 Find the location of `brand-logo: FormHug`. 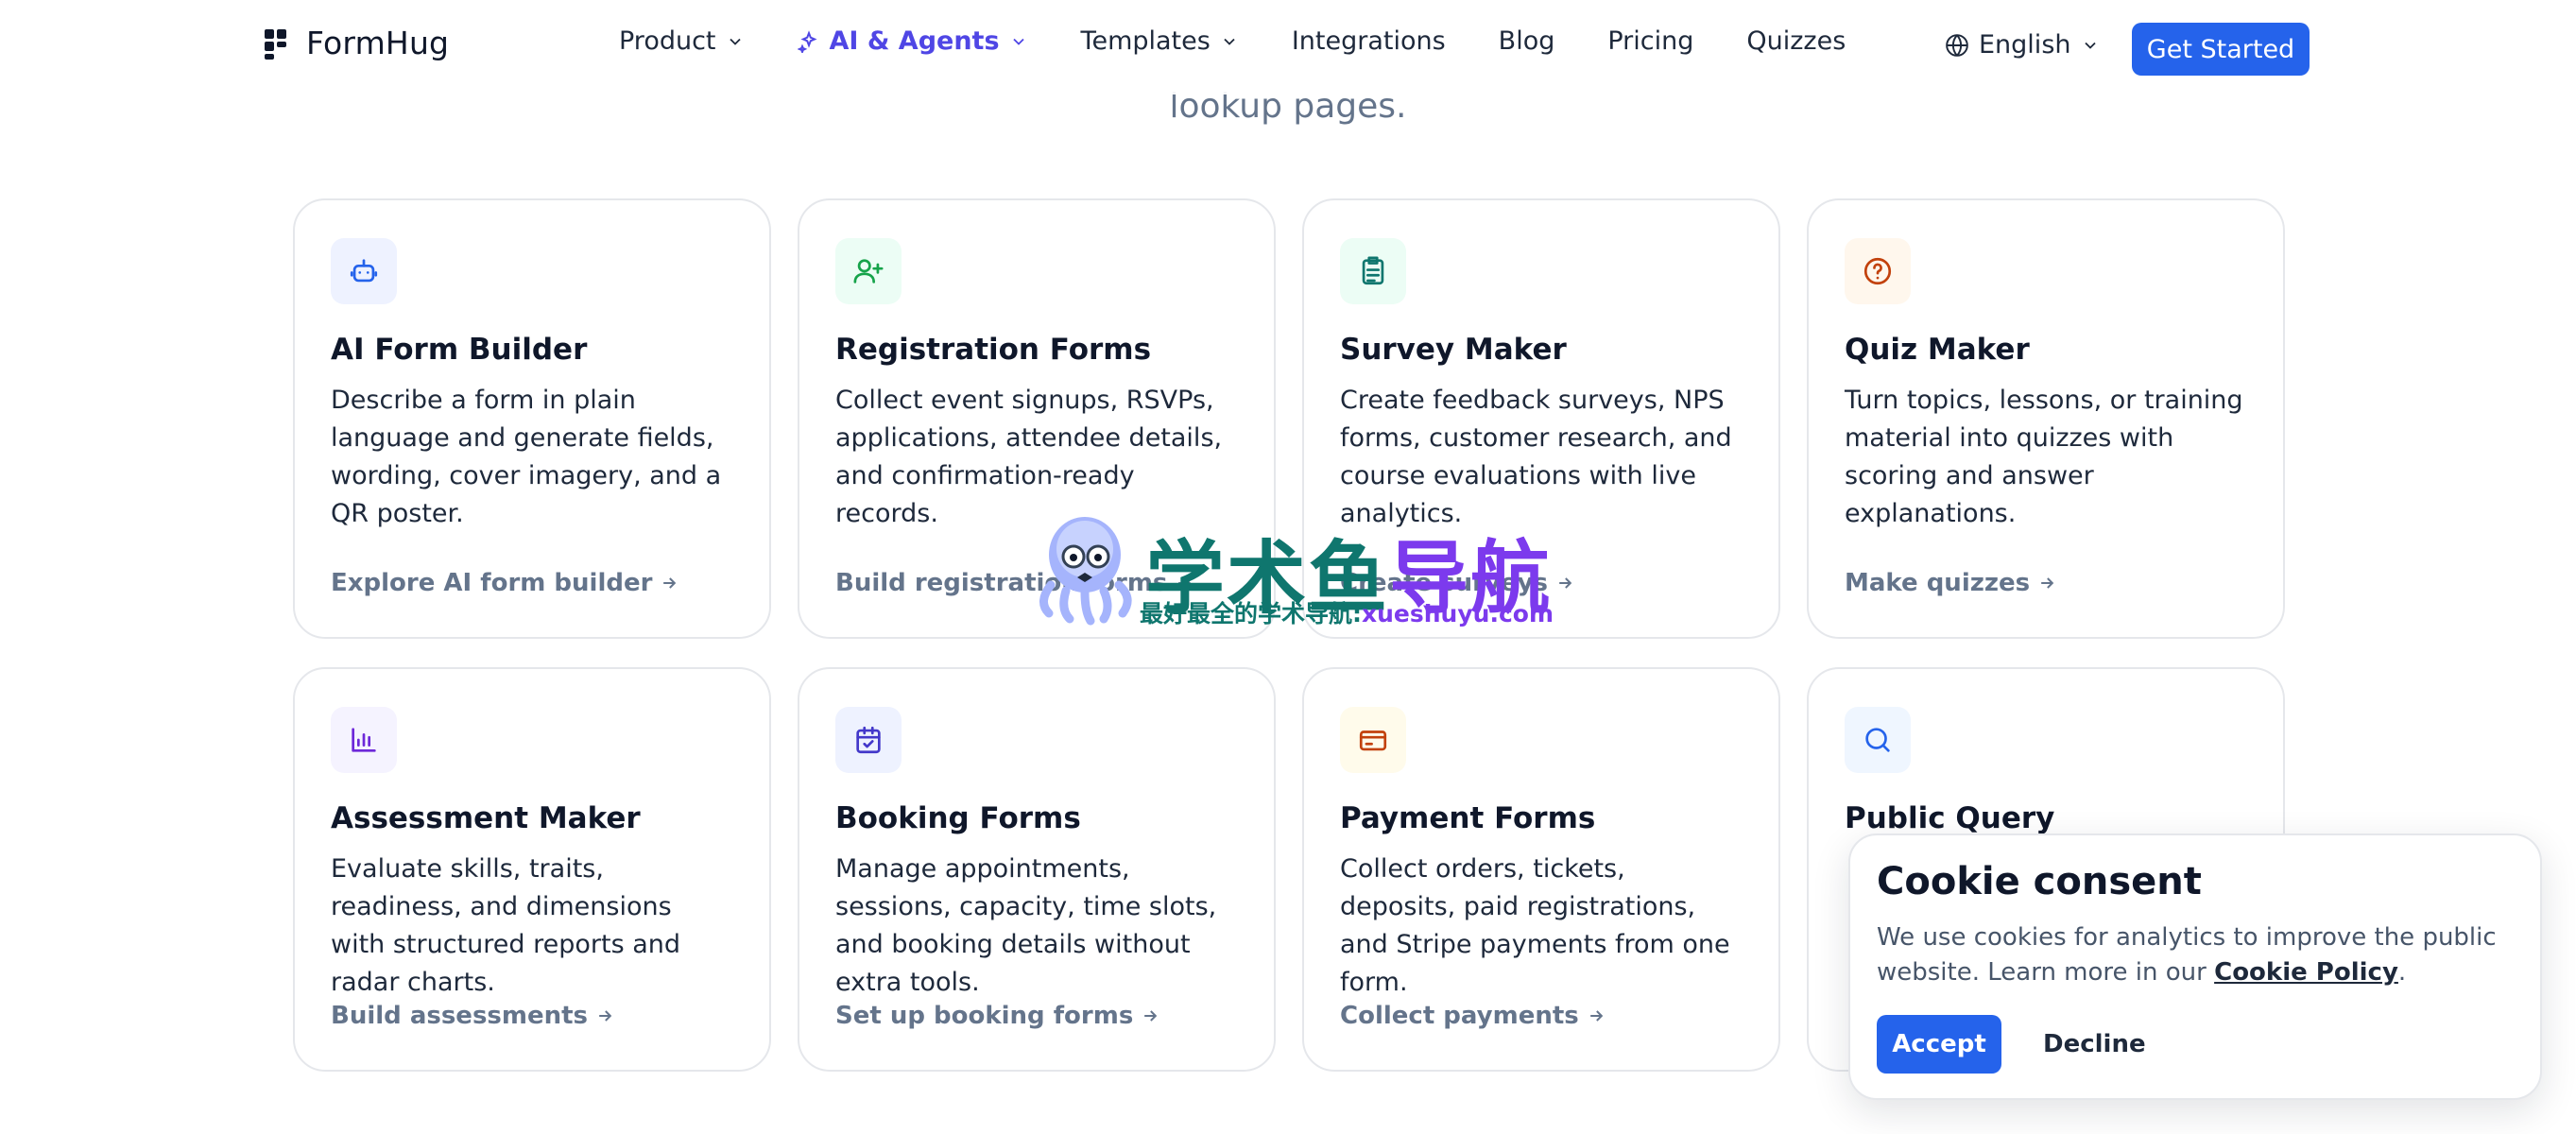

brand-logo: FormHug is located at coordinates (357, 43).